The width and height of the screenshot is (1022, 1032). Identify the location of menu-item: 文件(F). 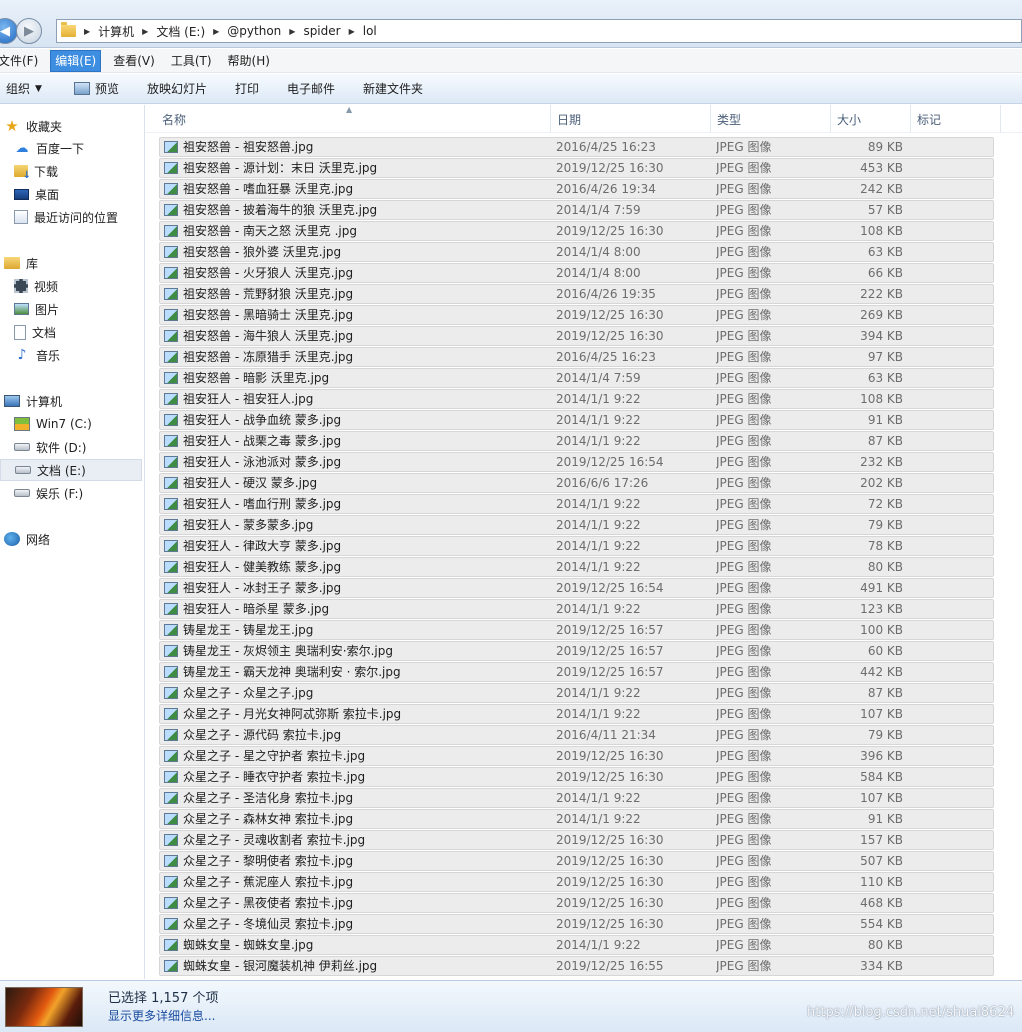
(21, 61).